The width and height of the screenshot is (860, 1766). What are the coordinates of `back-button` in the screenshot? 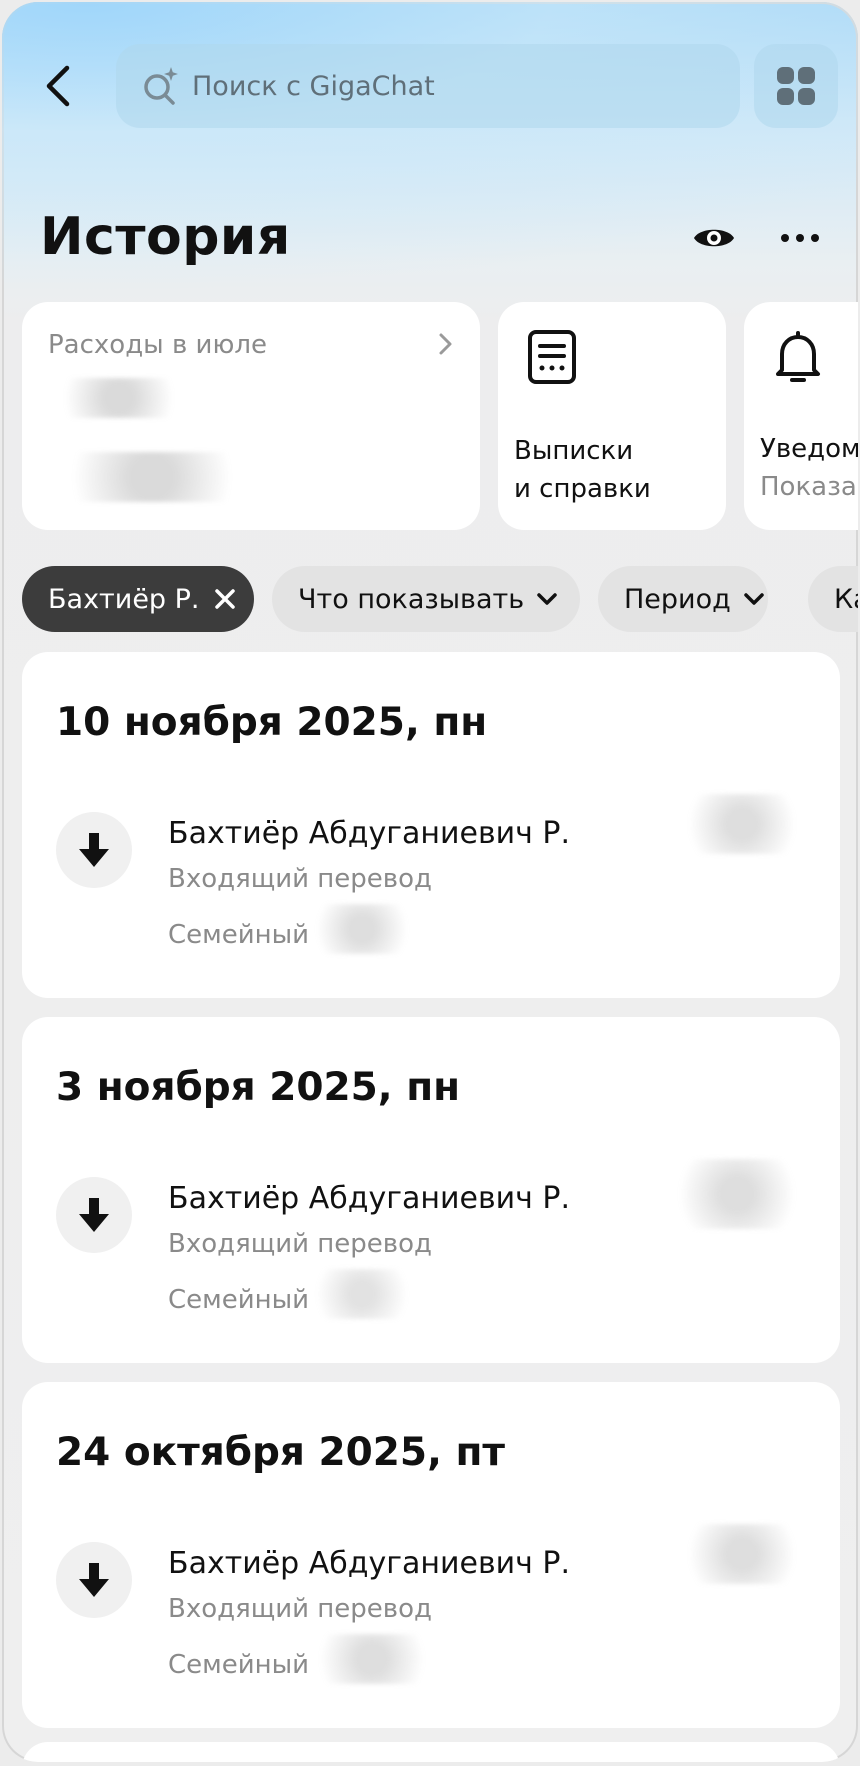 It's located at (58, 86).